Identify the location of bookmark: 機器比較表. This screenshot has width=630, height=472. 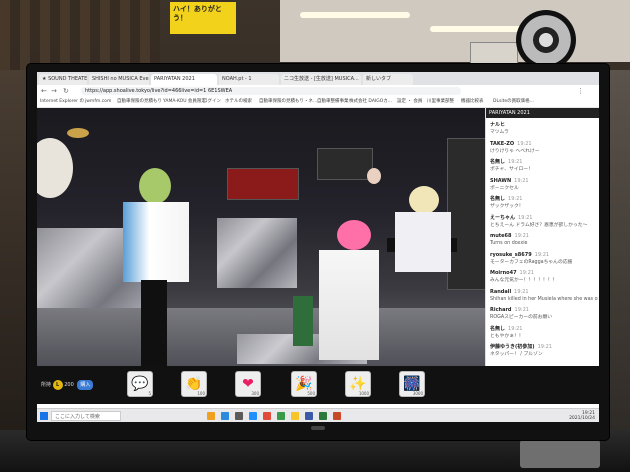
(472, 102).